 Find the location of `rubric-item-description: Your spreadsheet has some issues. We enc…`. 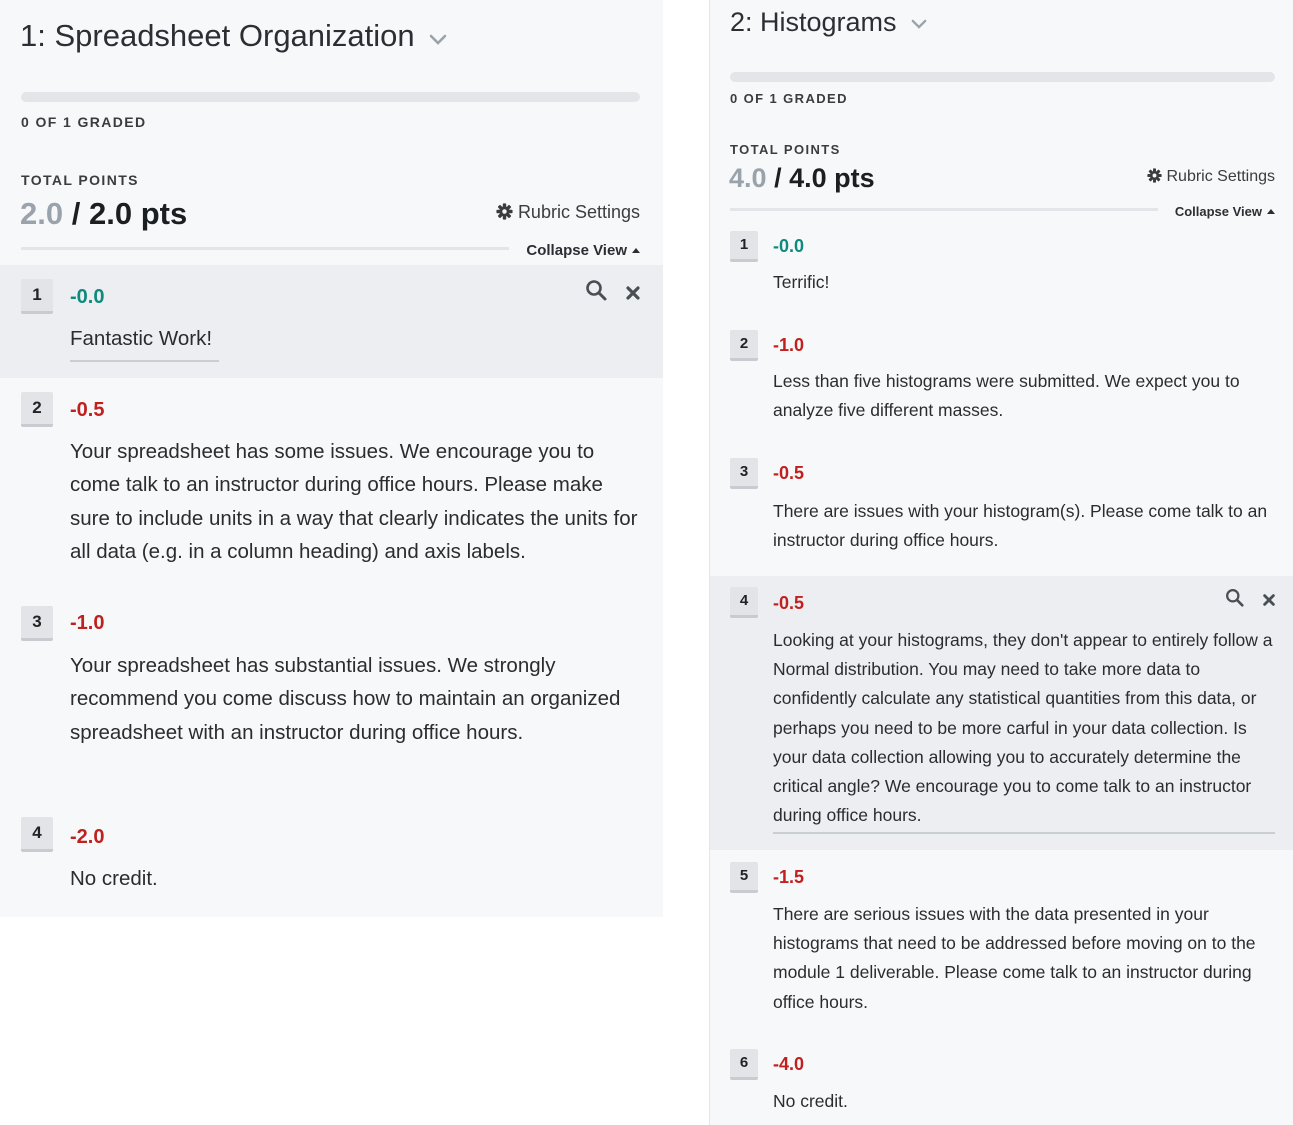

rubric-item-description: Your spreadsheet has some issues. We enc… is located at coordinates (354, 501).